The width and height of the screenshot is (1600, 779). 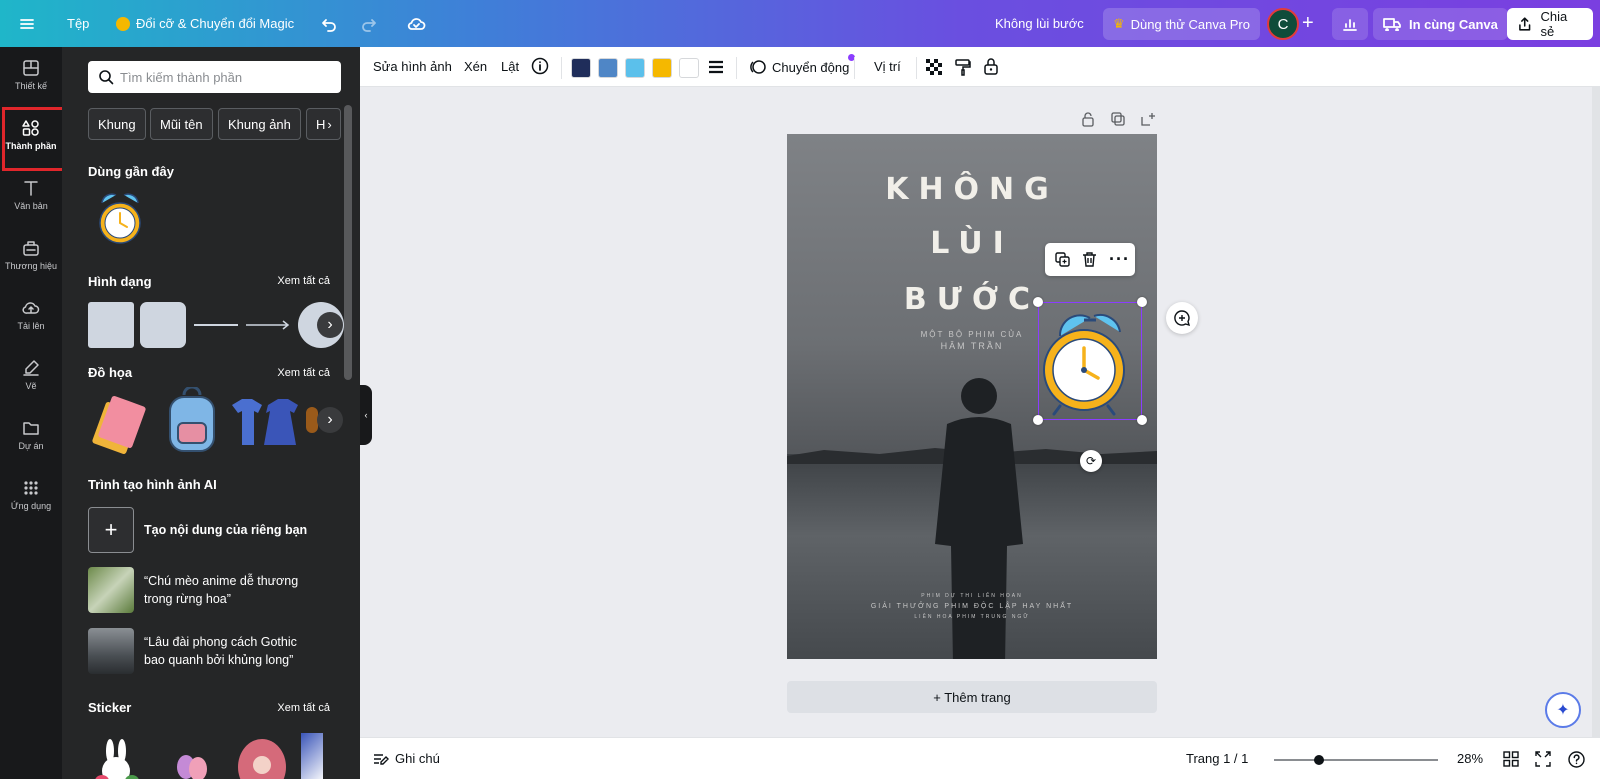 What do you see at coordinates (1088, 121) in the screenshot?
I see `page-lock-icon` at bounding box center [1088, 121].